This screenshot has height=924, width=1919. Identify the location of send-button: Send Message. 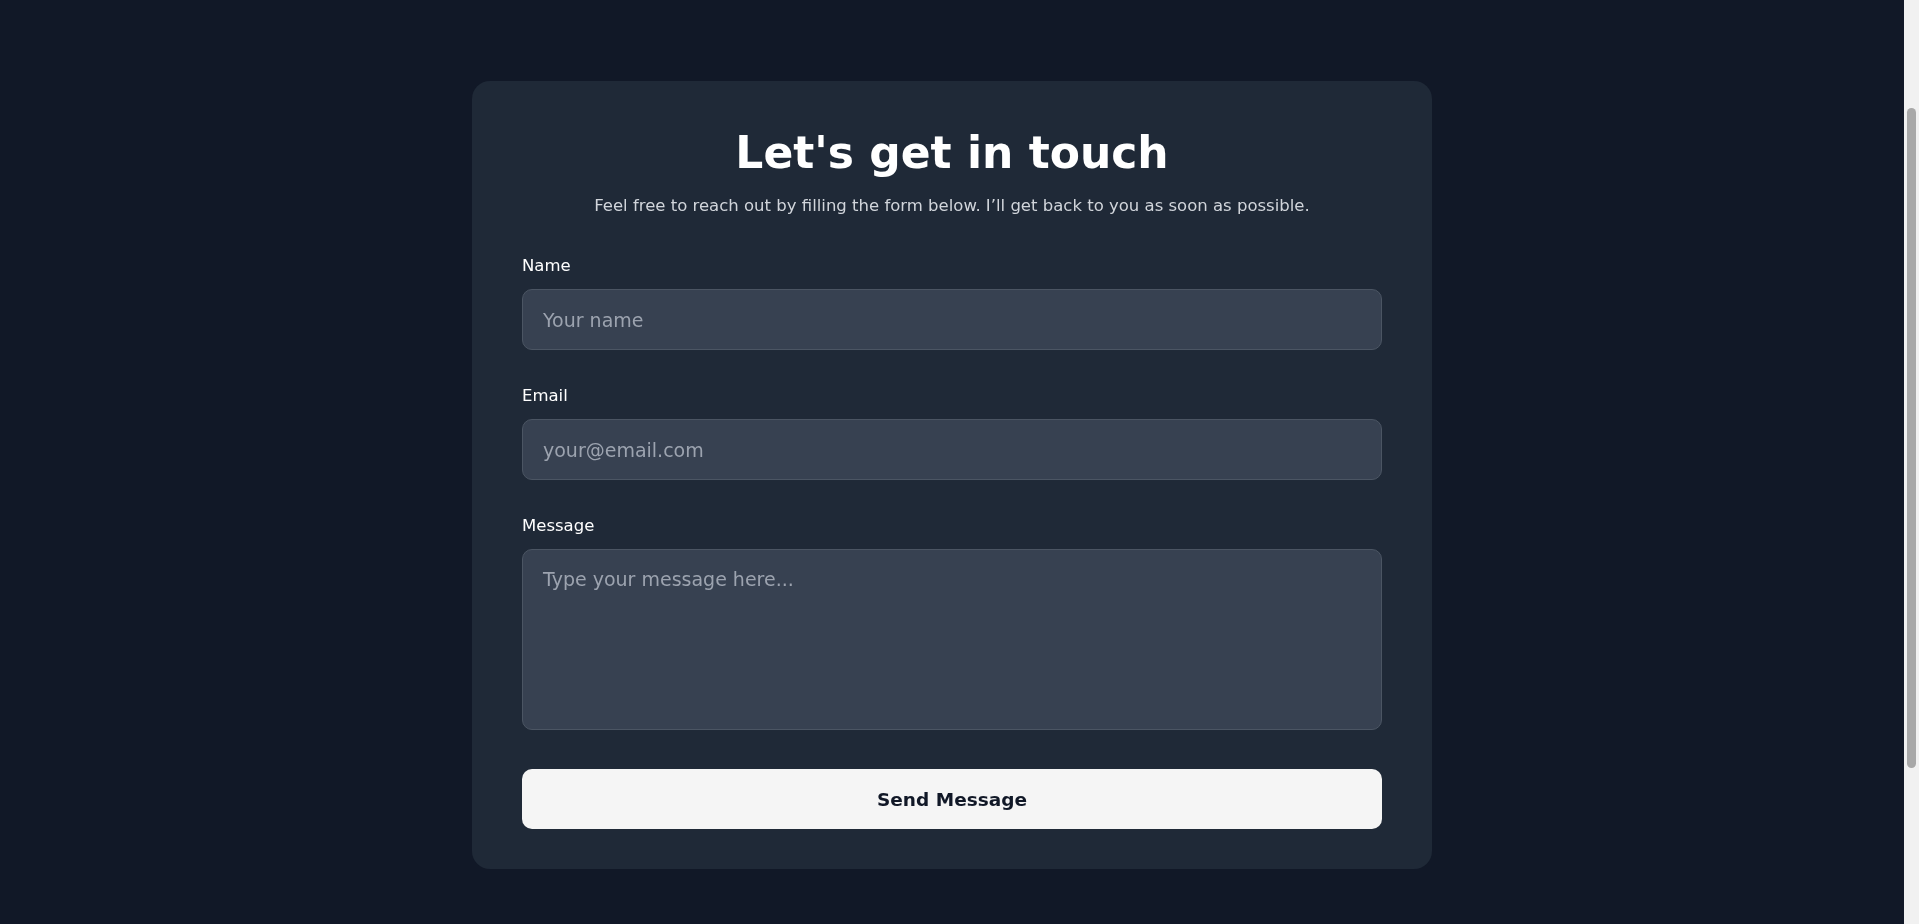
(952, 799).